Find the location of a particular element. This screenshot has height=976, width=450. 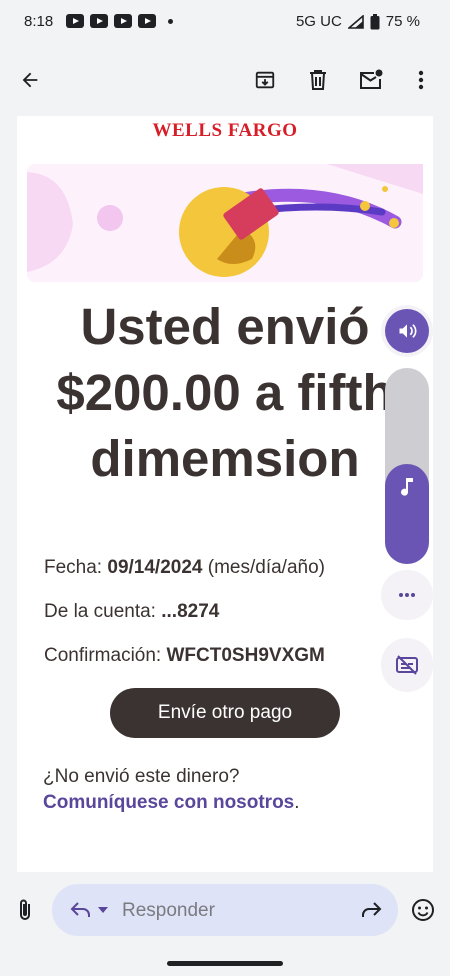

archive-button is located at coordinates (265, 80).